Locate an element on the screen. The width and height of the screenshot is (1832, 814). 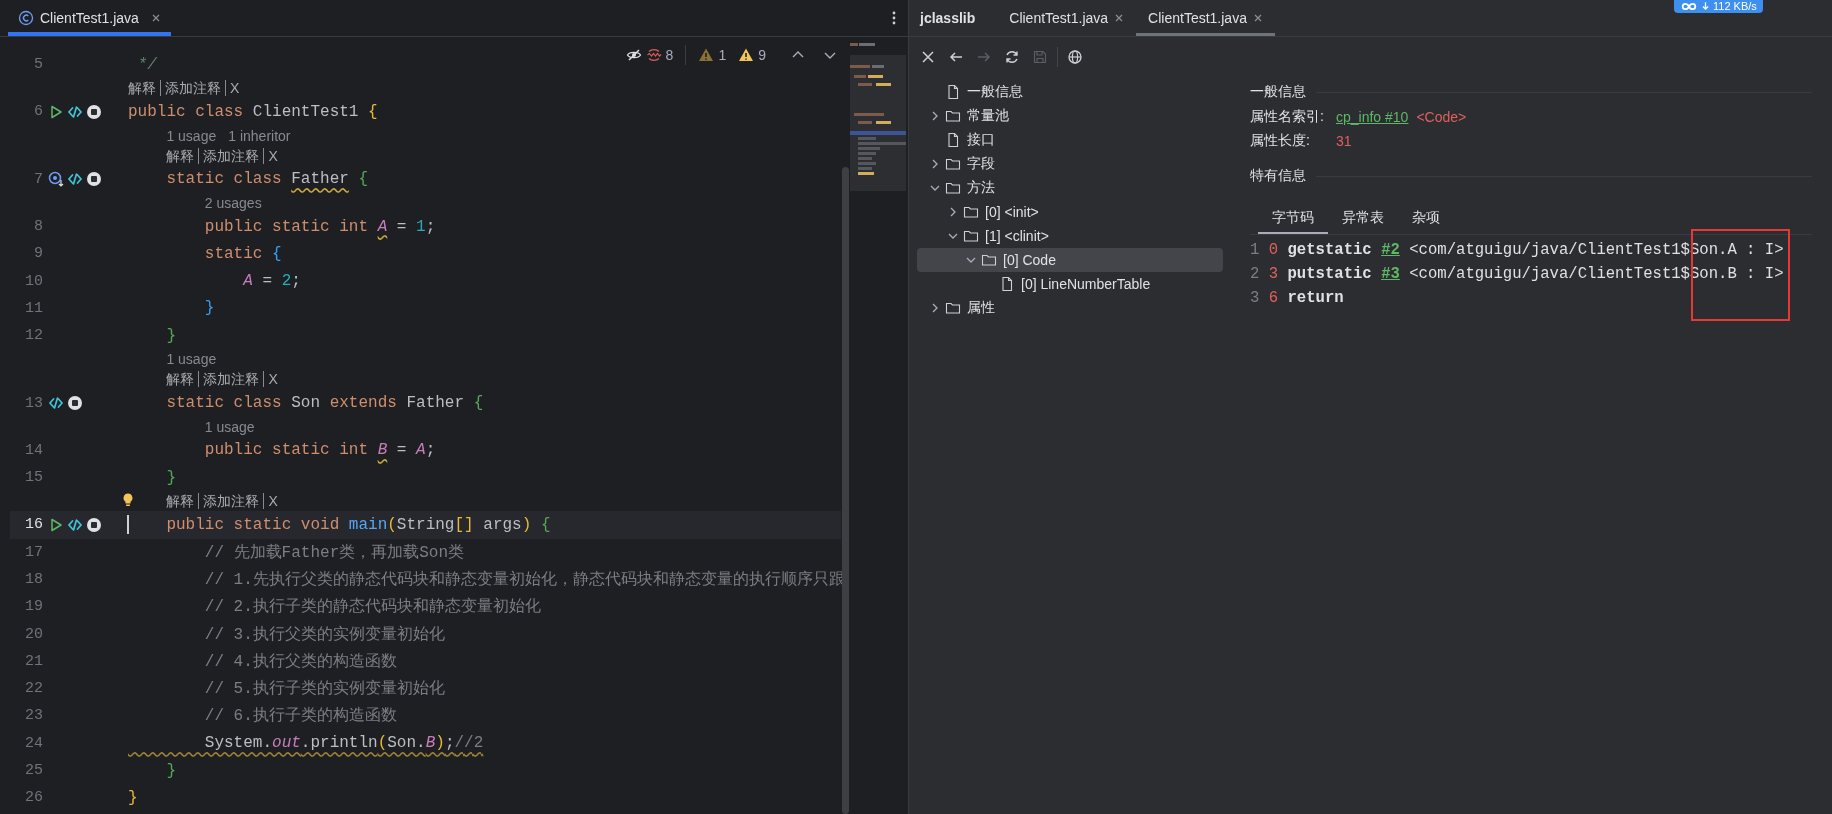
tree-item: 一般信息 is located at coordinates (1070, 92).